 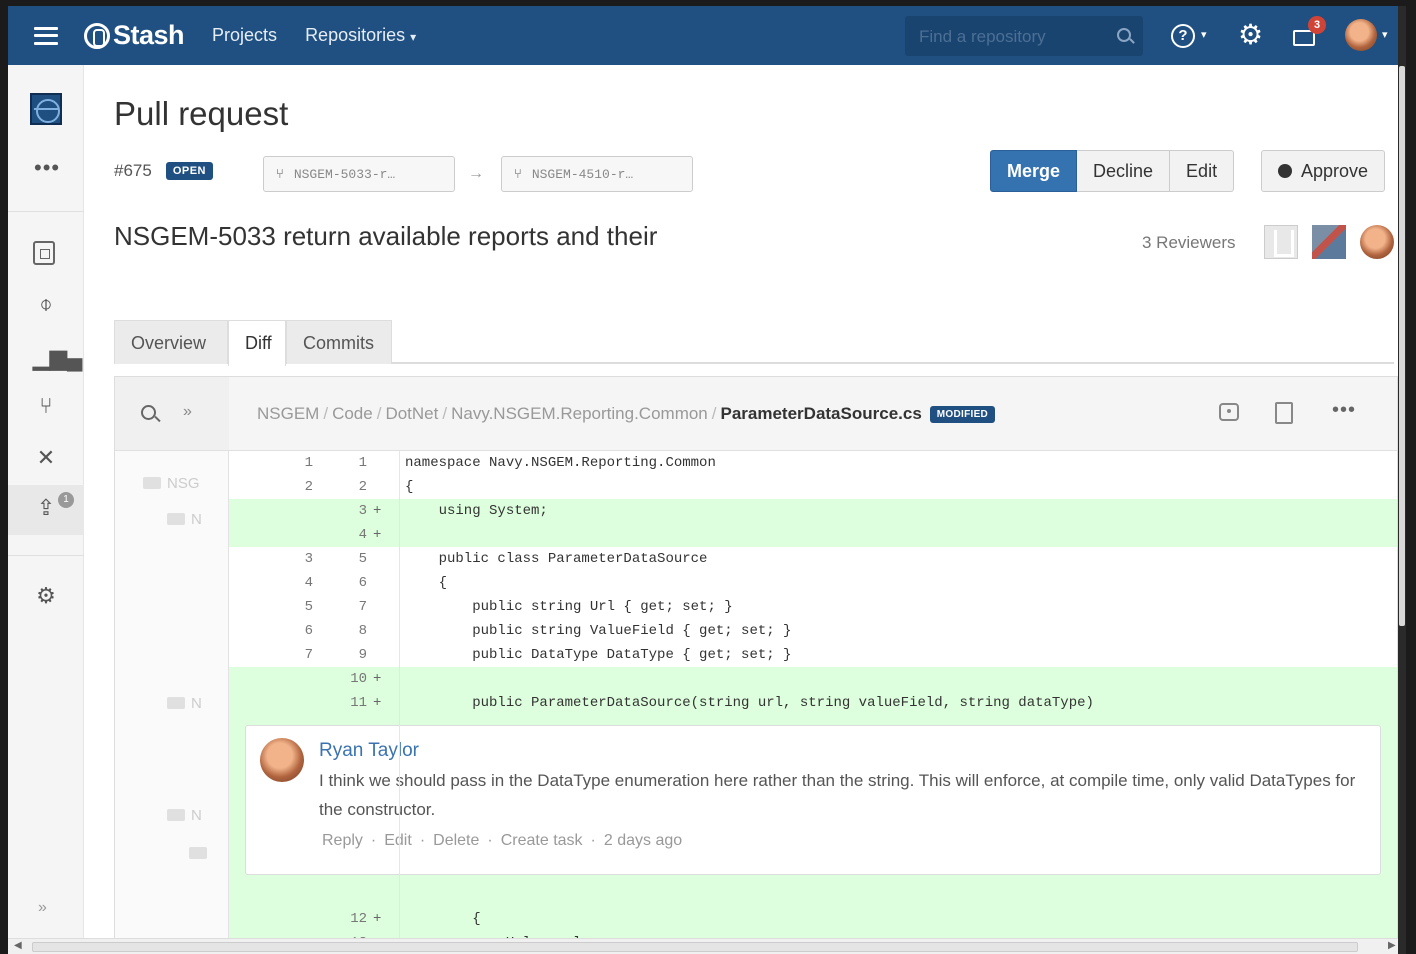 I want to click on source-icon, so click(x=44, y=253).